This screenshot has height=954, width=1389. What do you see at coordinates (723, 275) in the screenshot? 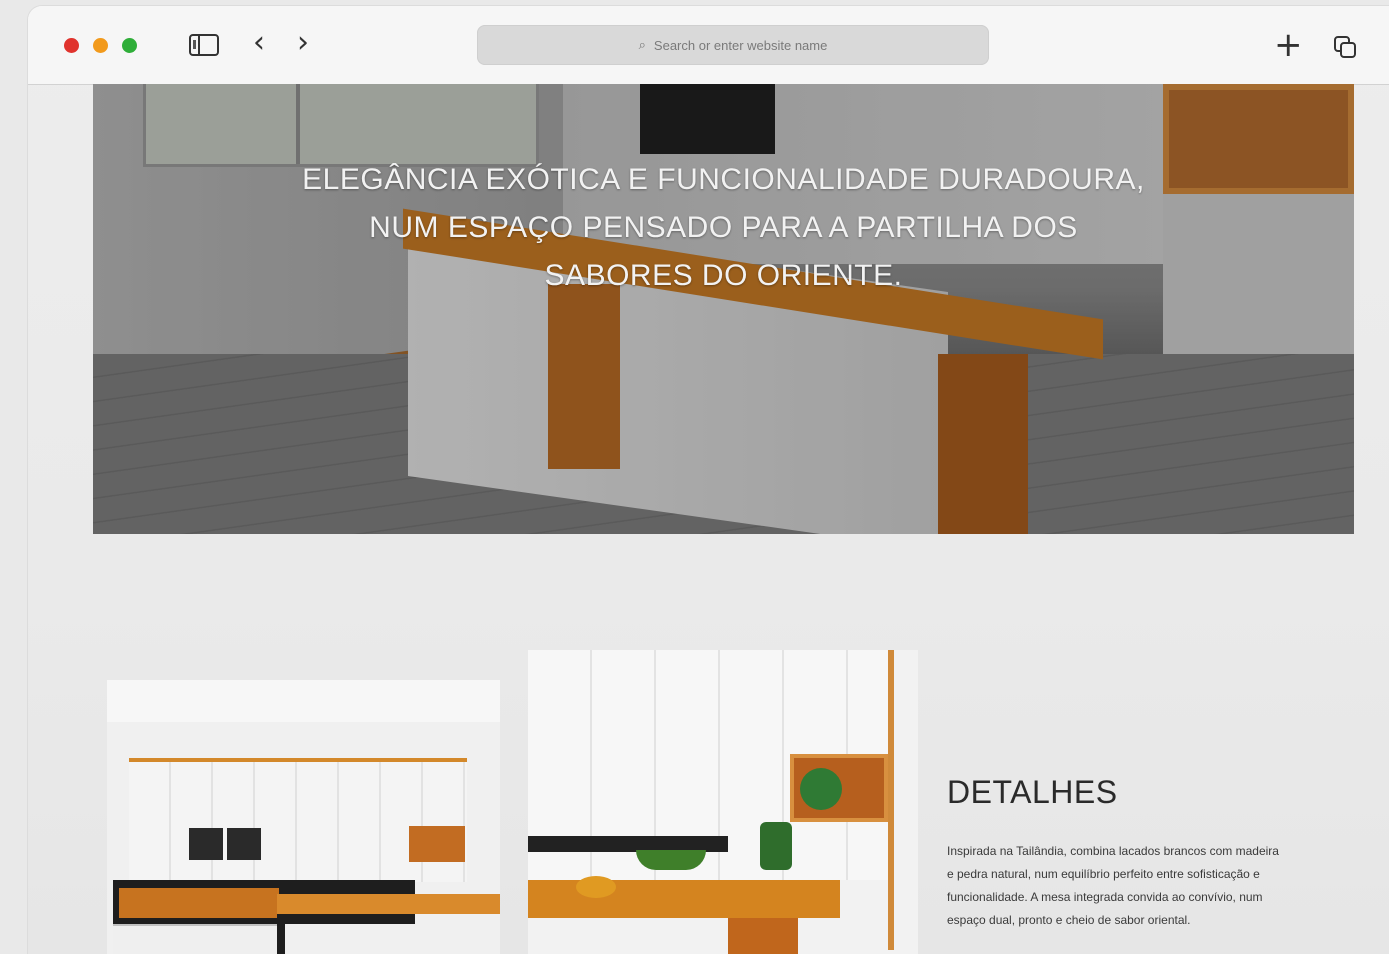
I see `hero-line-3: SABORES DO ORIENTE.` at bounding box center [723, 275].